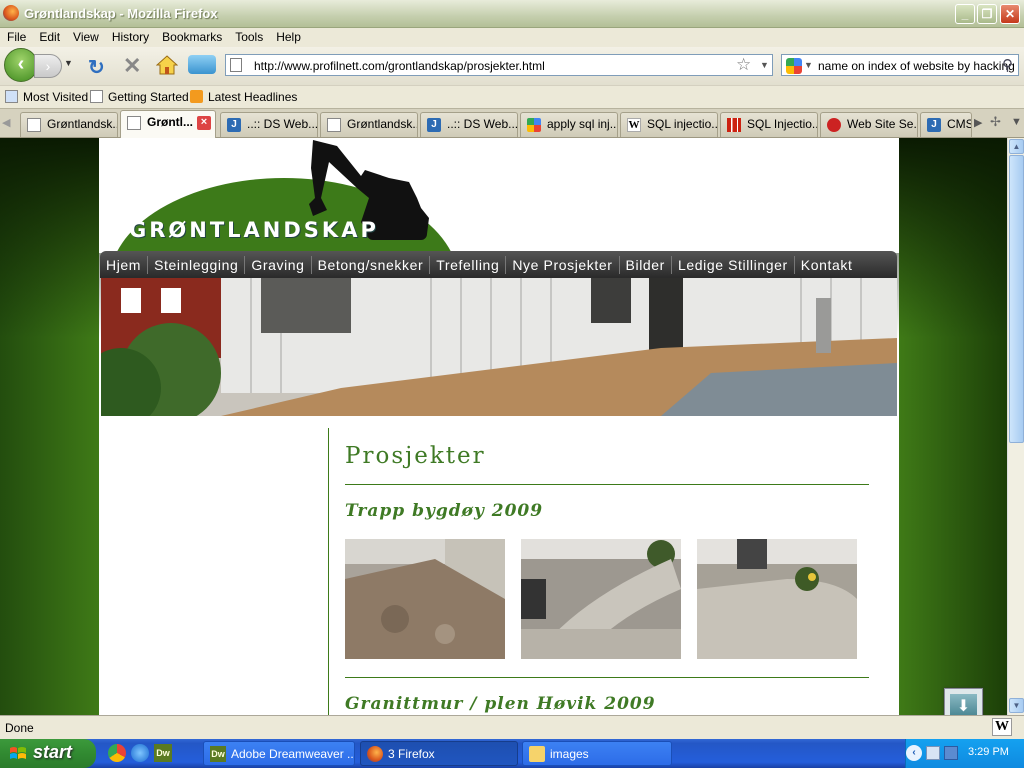 This screenshot has height=768, width=1024. What do you see at coordinates (946, 124) in the screenshot?
I see `tab: J CMS` at bounding box center [946, 124].